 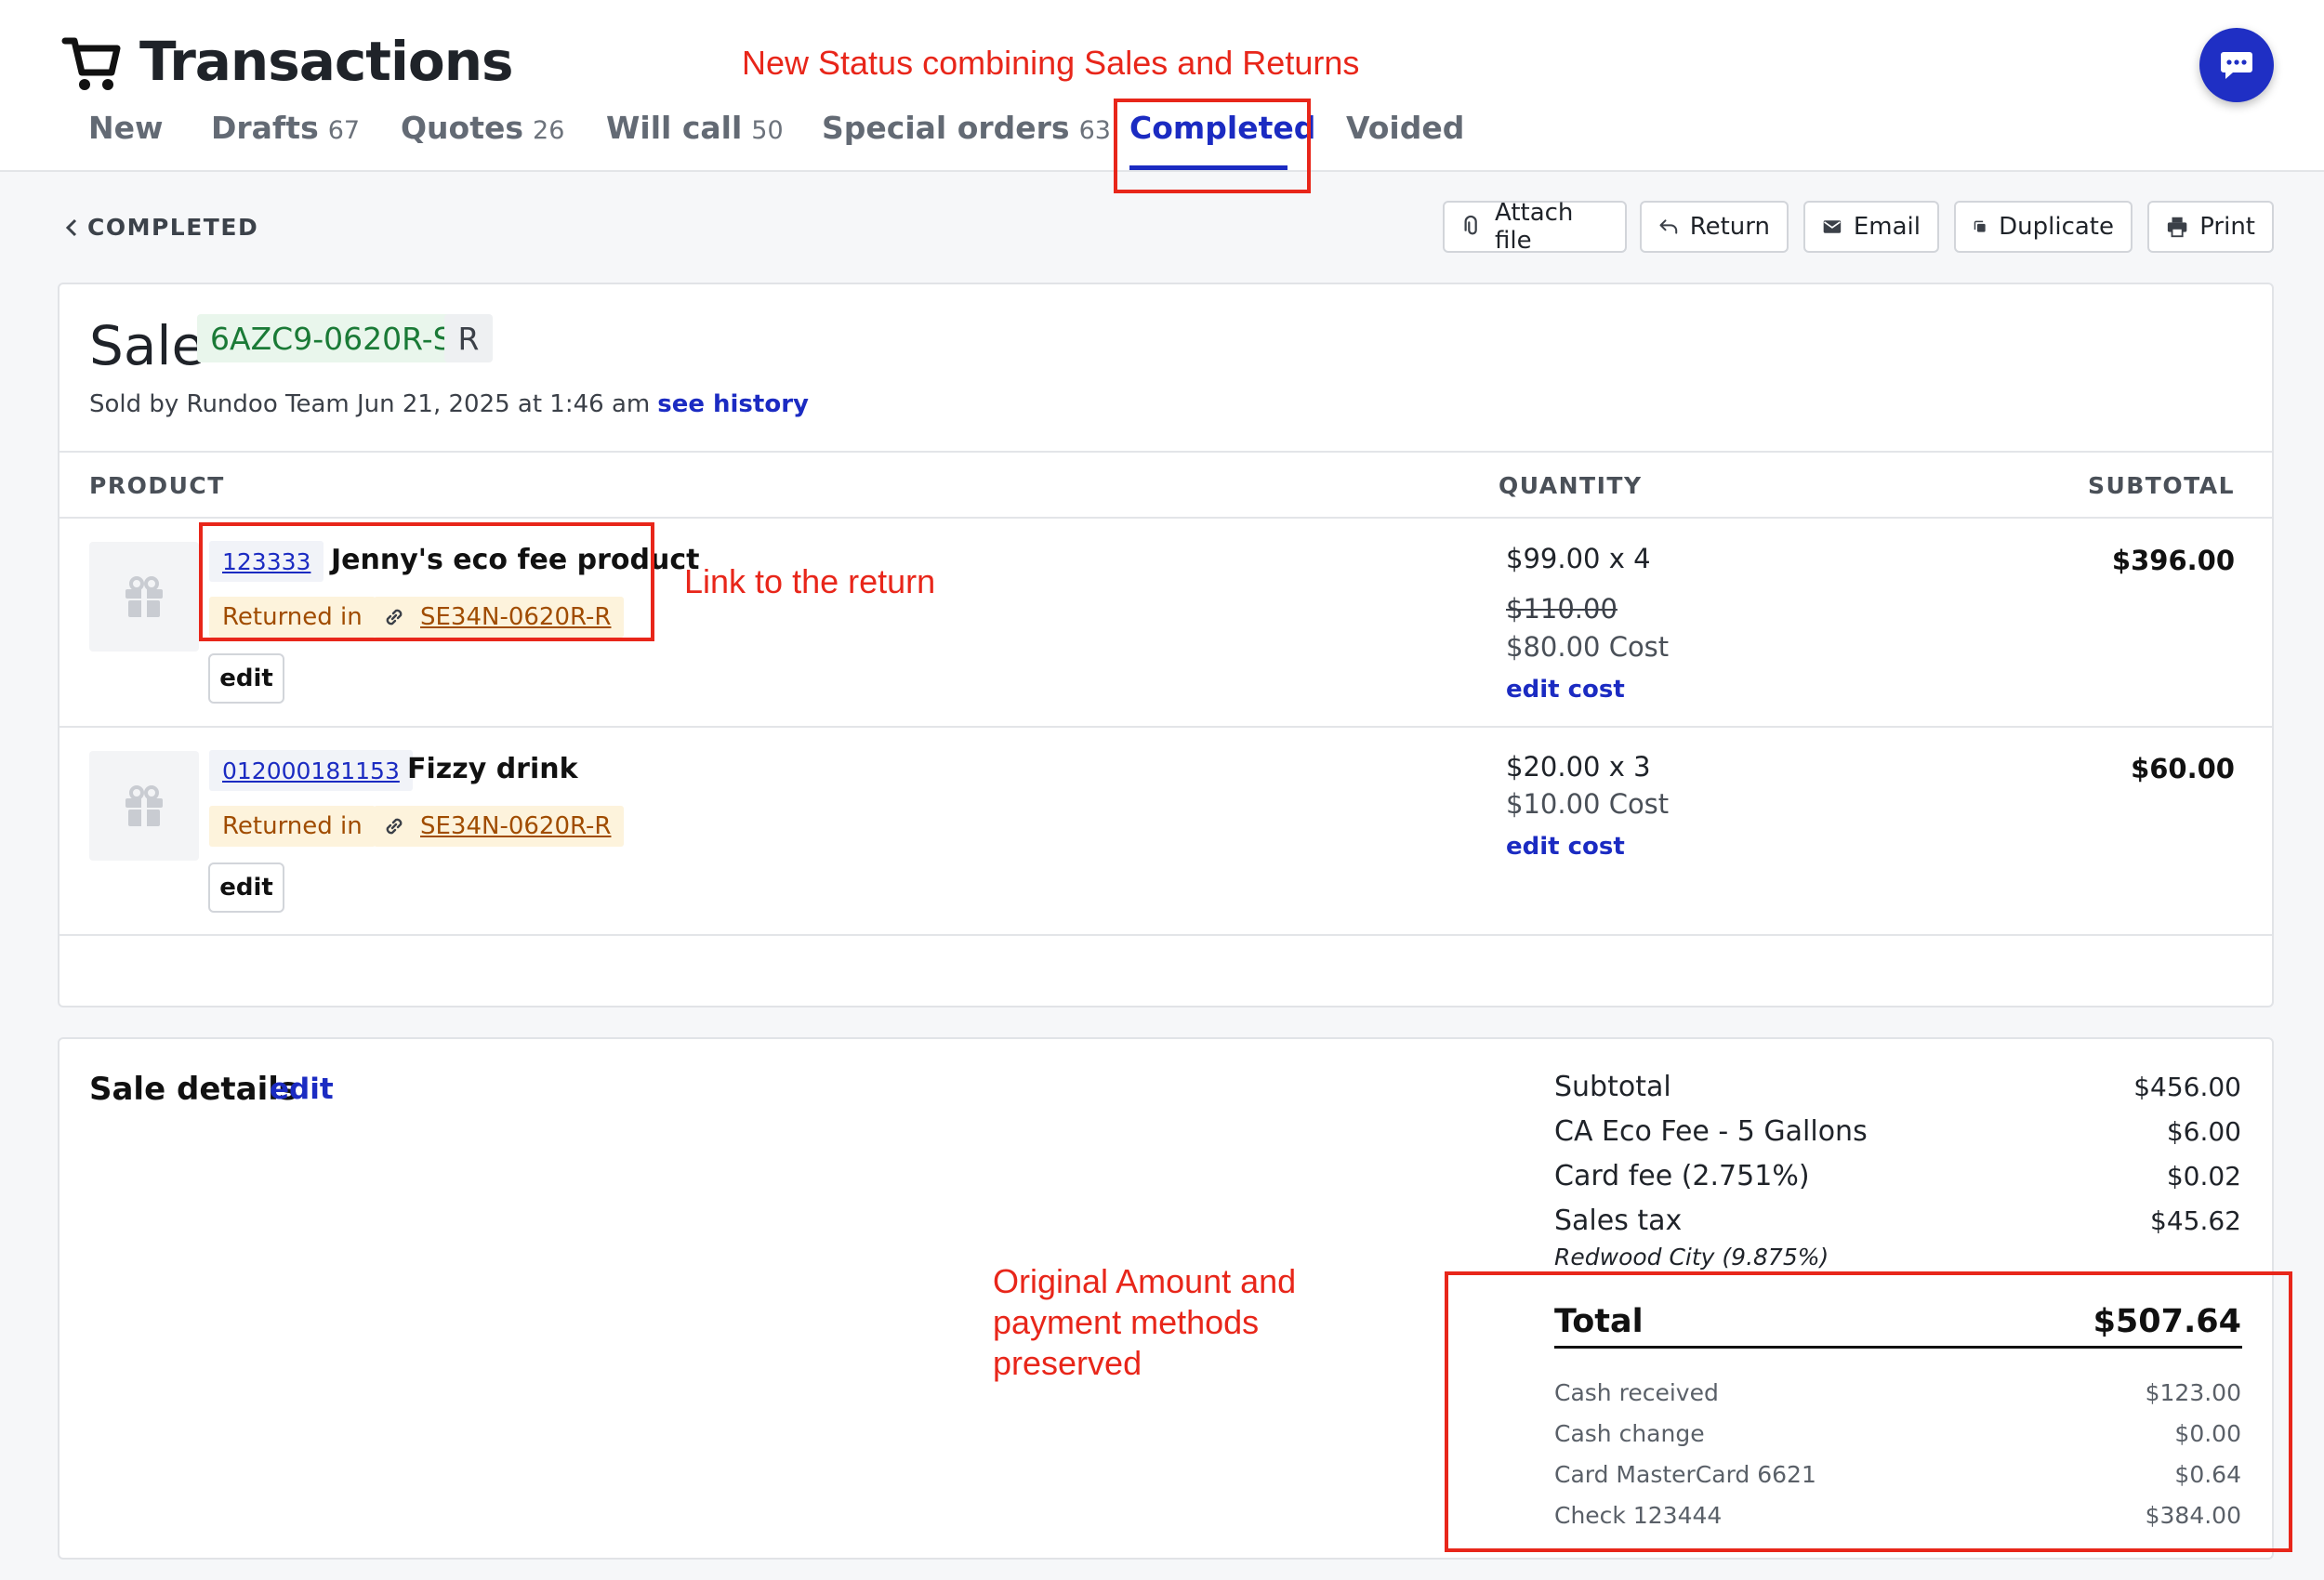 I want to click on duplicate-button: Duplicate, so click(x=2043, y=227).